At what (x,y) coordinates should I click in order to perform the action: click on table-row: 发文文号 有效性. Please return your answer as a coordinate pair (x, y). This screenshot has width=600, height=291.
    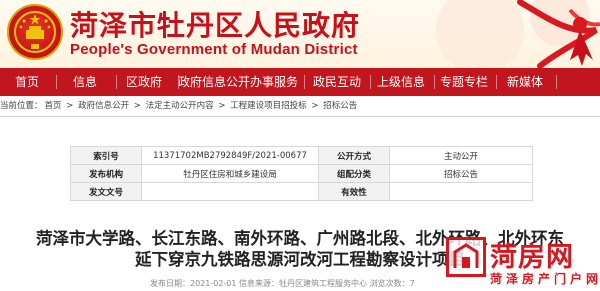
    Looking at the image, I should click on (301, 191).